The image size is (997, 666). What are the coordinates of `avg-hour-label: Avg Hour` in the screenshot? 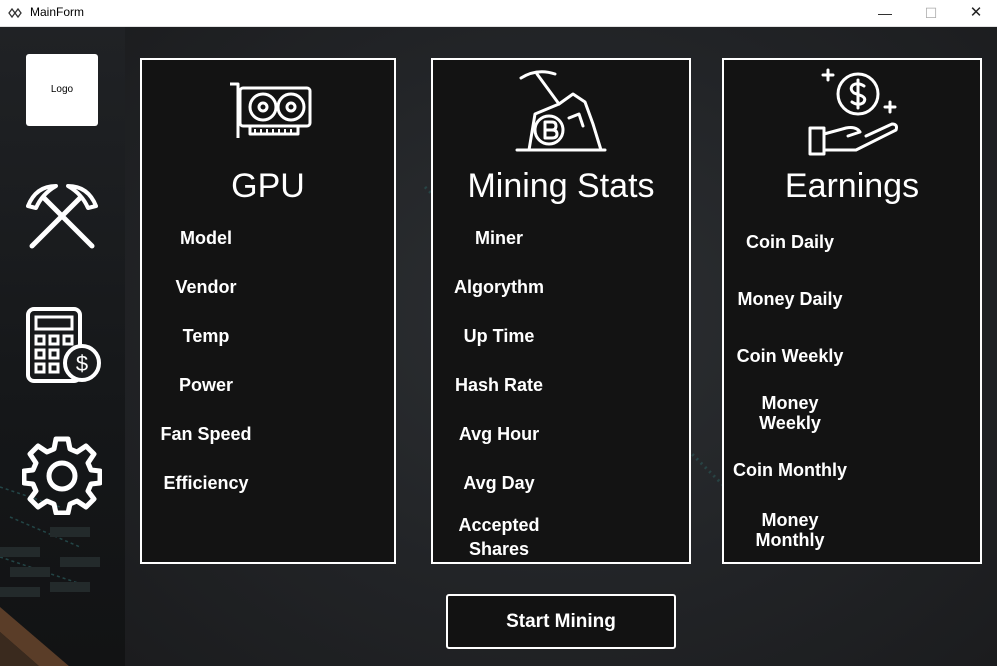 It's located at (499, 434).